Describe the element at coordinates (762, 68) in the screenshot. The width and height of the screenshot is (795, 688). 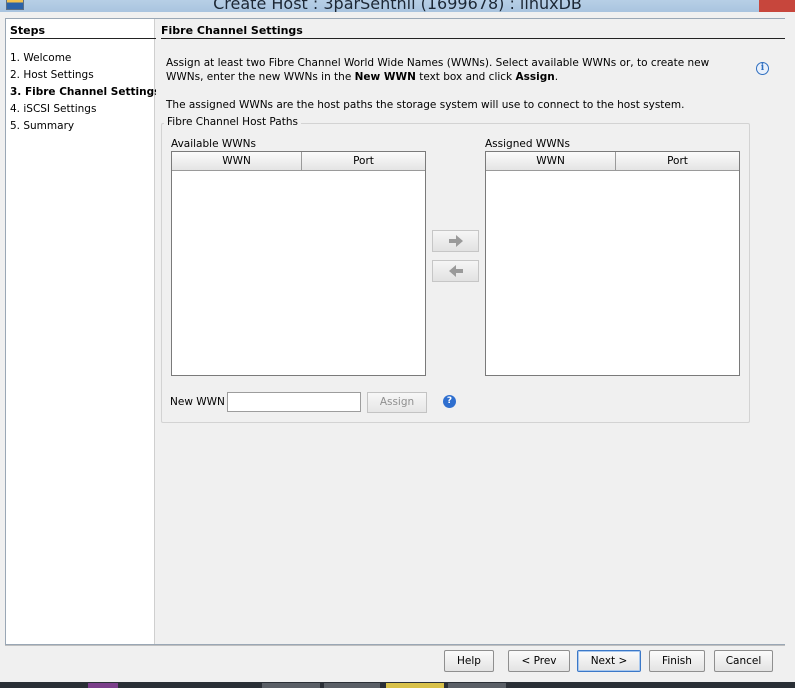
I see `info-icon: i` at that location.